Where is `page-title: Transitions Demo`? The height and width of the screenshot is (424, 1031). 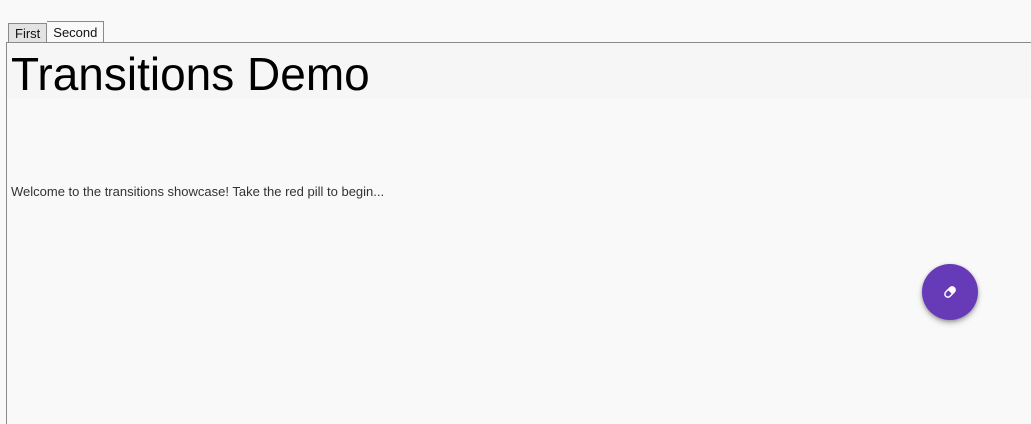 page-title: Transitions Demo is located at coordinates (190, 74).